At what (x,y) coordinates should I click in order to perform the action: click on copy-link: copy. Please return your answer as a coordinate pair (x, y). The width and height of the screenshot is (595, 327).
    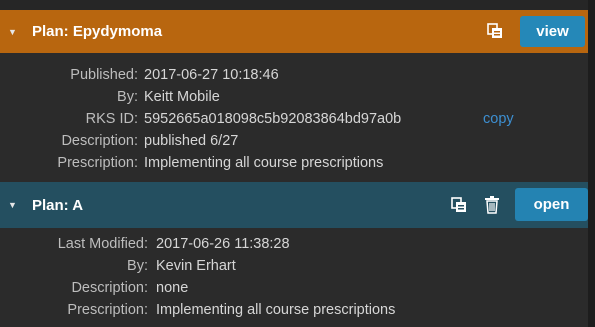
    Looking at the image, I should click on (498, 119).